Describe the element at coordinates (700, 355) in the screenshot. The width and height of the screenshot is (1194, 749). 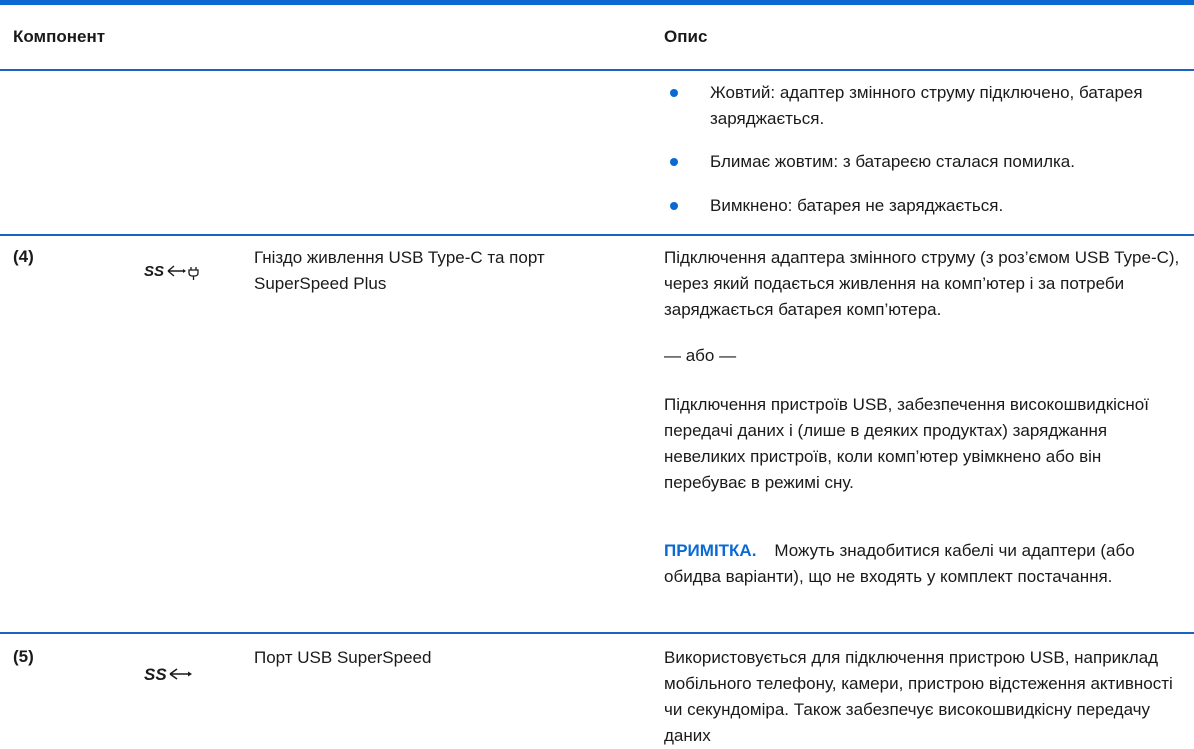
I see `or-separator: — або —` at that location.